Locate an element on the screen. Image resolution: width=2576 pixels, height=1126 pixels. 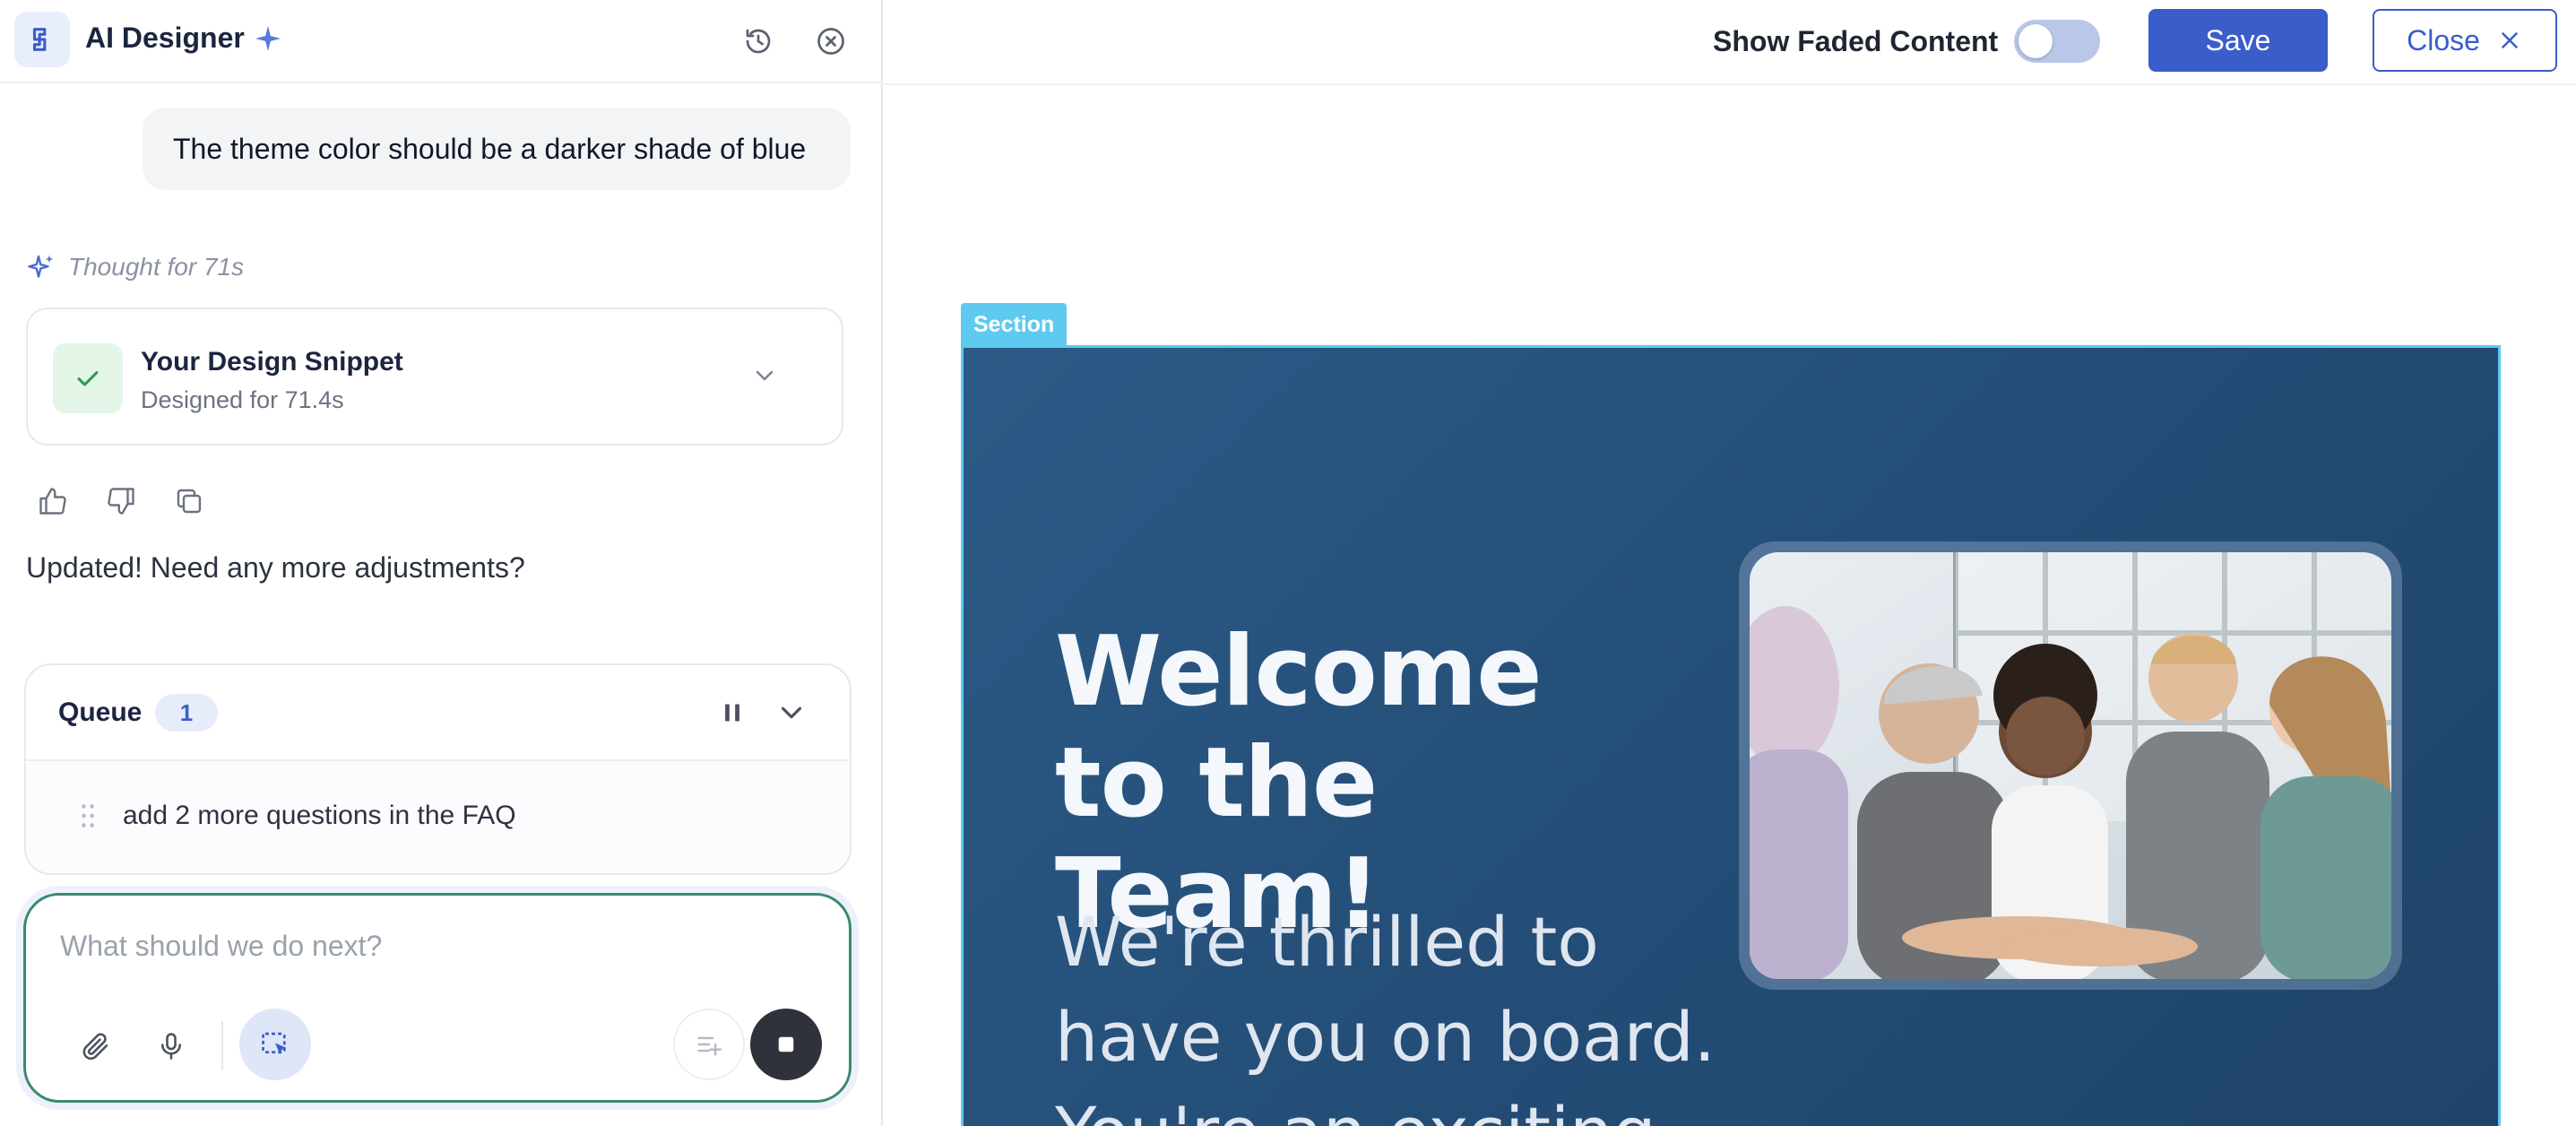
design-snippet-card: Your Design Snippet Designed for 71.4s is located at coordinates (434, 376).